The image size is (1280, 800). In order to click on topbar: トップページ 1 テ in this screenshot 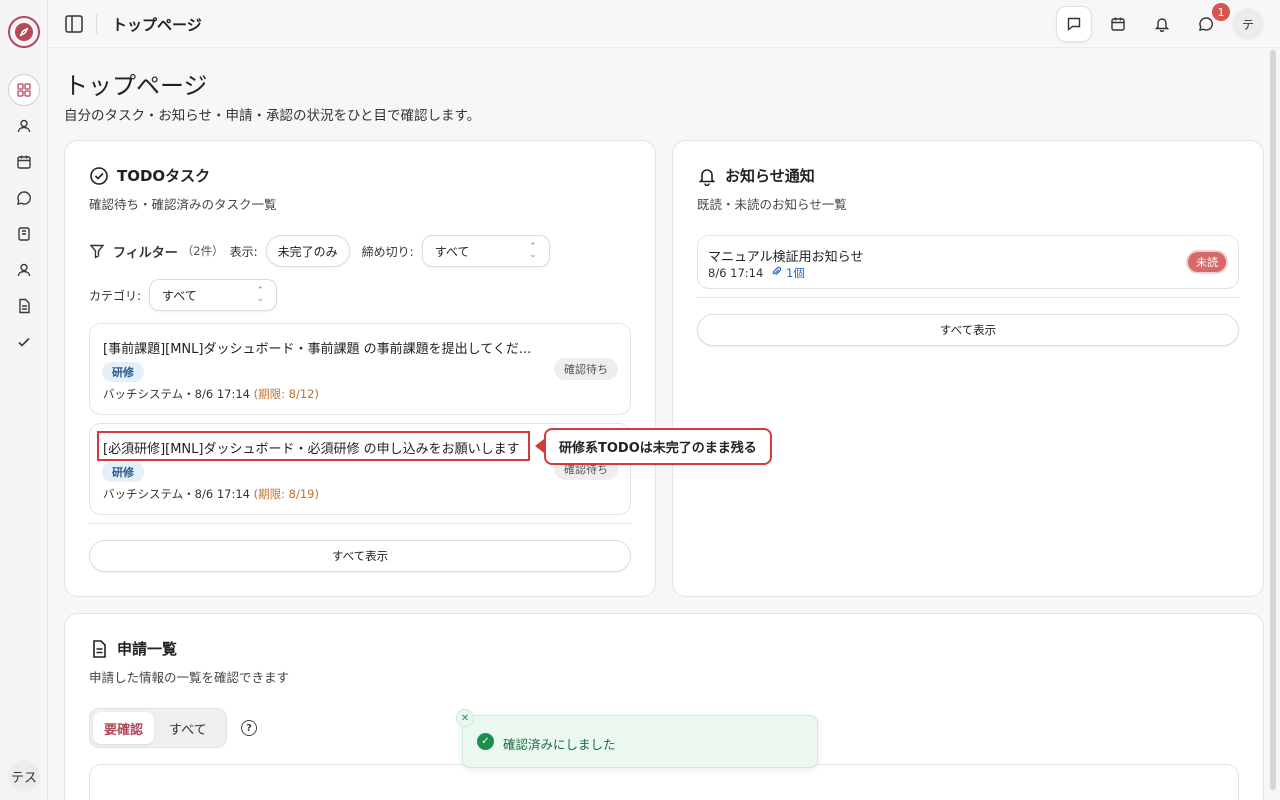, I will do `click(664, 24)`.